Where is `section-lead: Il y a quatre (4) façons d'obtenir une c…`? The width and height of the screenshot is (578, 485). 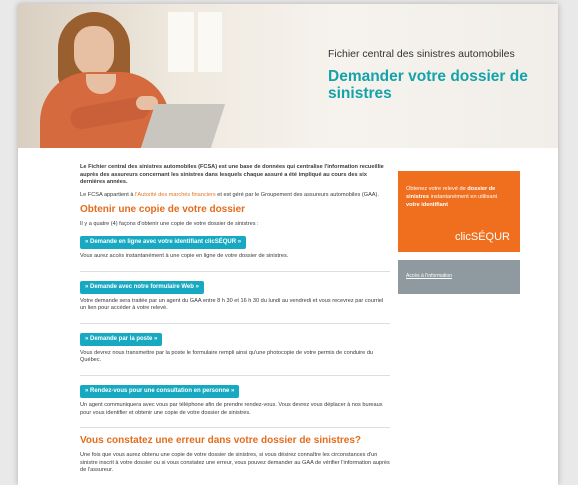
section-lead: Il y a quatre (4) façons d'obtenir une c… is located at coordinates (169, 224).